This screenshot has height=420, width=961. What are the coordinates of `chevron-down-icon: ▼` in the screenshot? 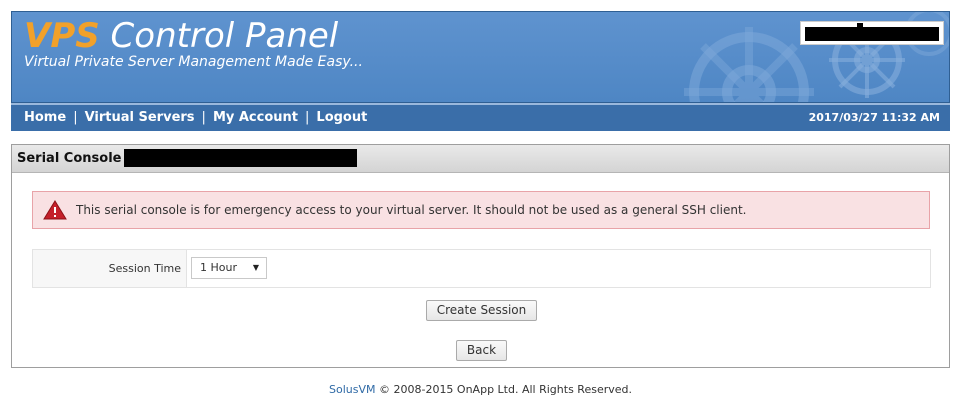 It's located at (255, 267).